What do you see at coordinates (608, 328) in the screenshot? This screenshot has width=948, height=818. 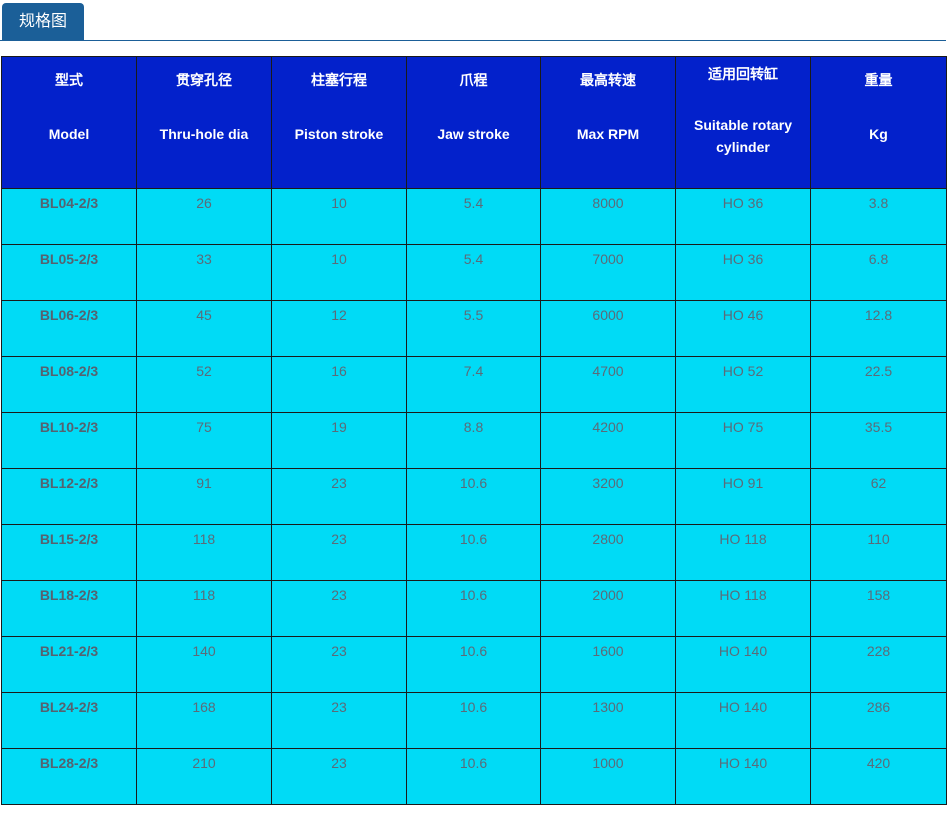 I see `cell-max-rpm: 6000` at bounding box center [608, 328].